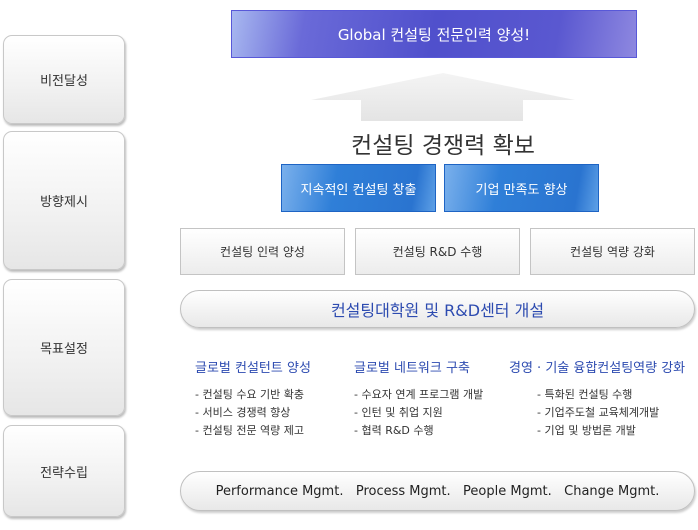  Describe the element at coordinates (418, 395) in the screenshot. I see `strategy-item: 수요자 연계 프로그램 개발` at that location.